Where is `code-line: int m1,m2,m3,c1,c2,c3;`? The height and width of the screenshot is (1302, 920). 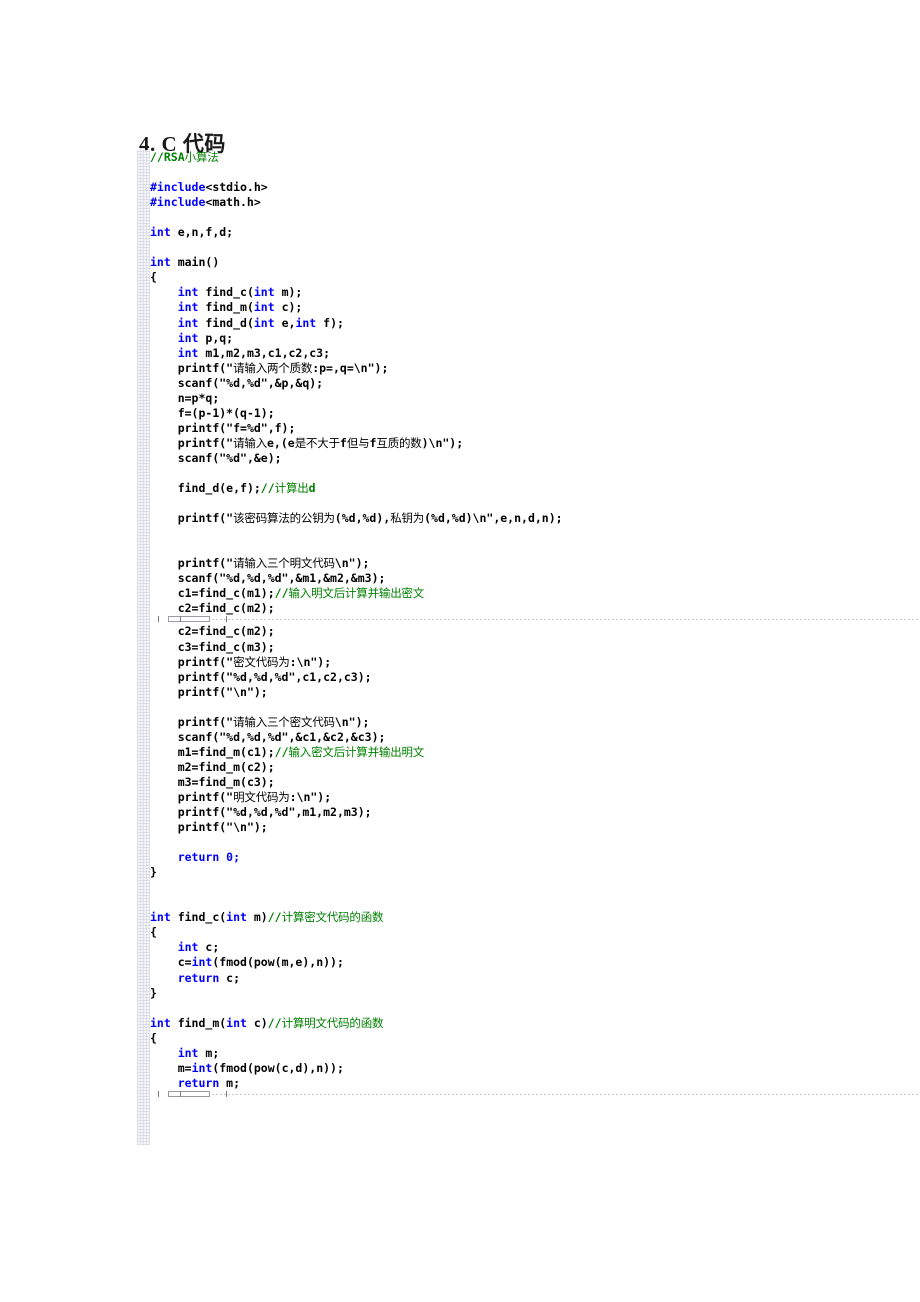
code-line: int m1,m2,m3,c1,c2,c3; is located at coordinates (535, 353).